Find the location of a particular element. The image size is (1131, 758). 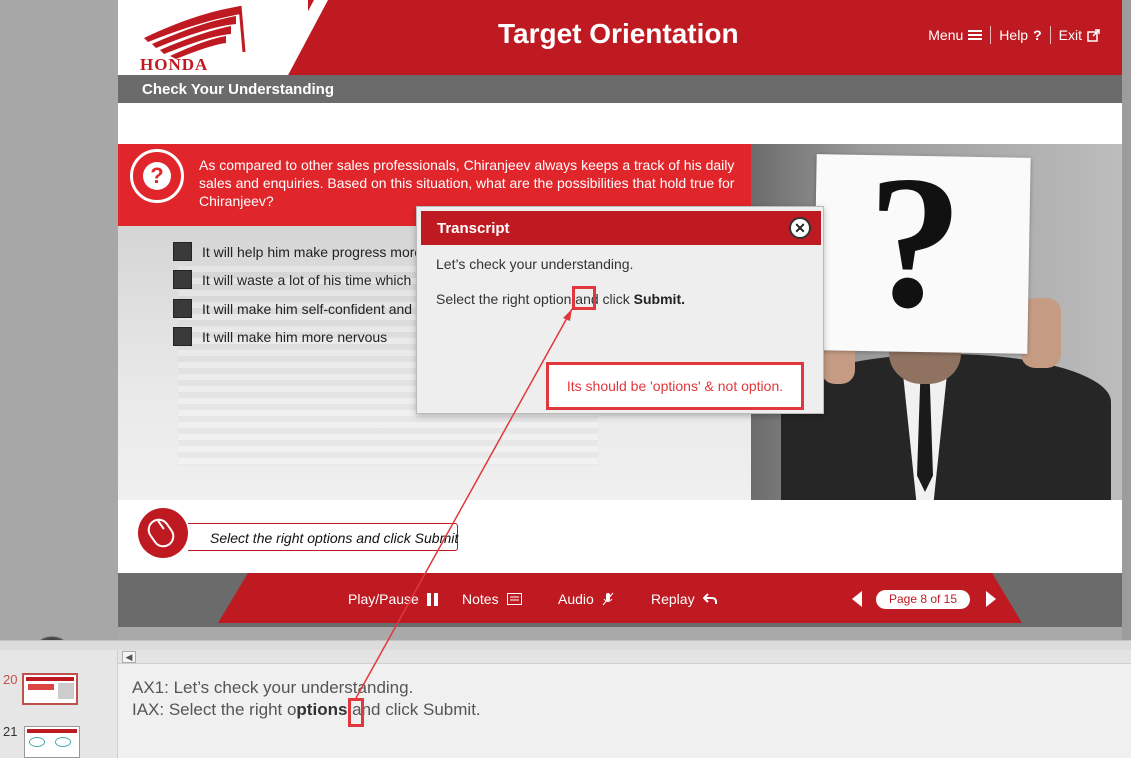

exit-button: Exit is located at coordinates (1079, 35).